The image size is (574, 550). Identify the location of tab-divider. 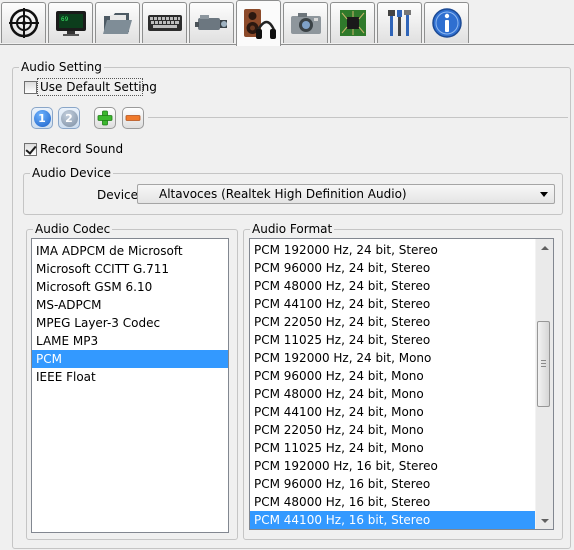
(287, 44).